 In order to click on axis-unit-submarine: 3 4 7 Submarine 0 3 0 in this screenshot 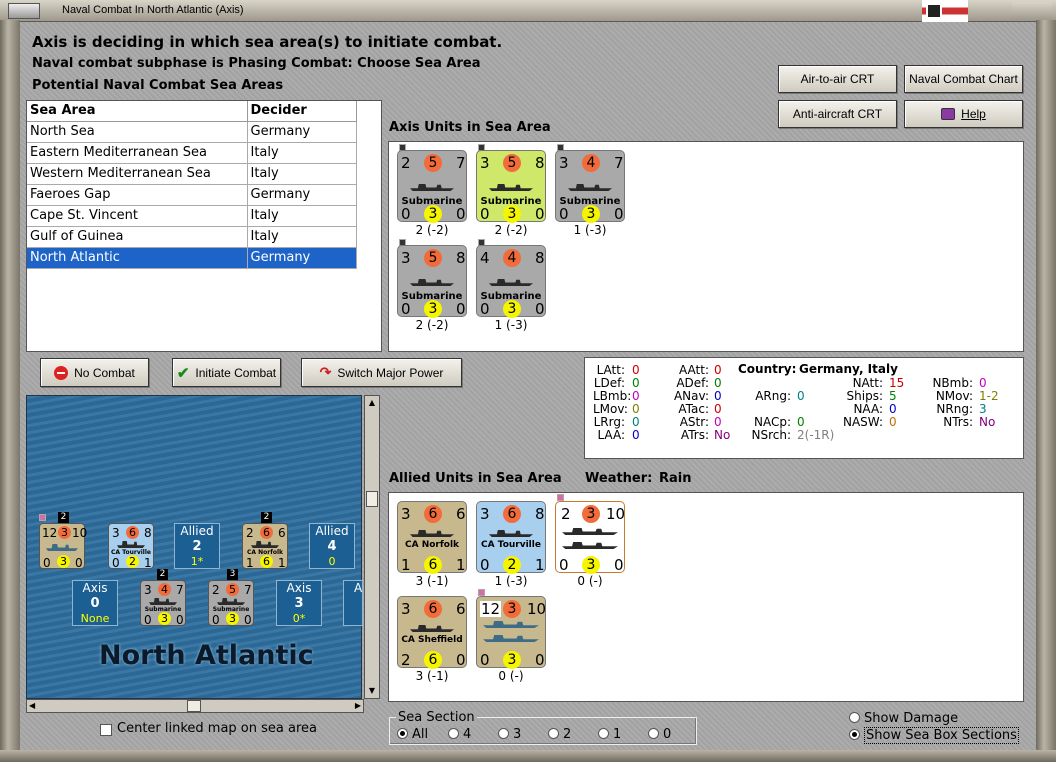, I will do `click(590, 186)`.